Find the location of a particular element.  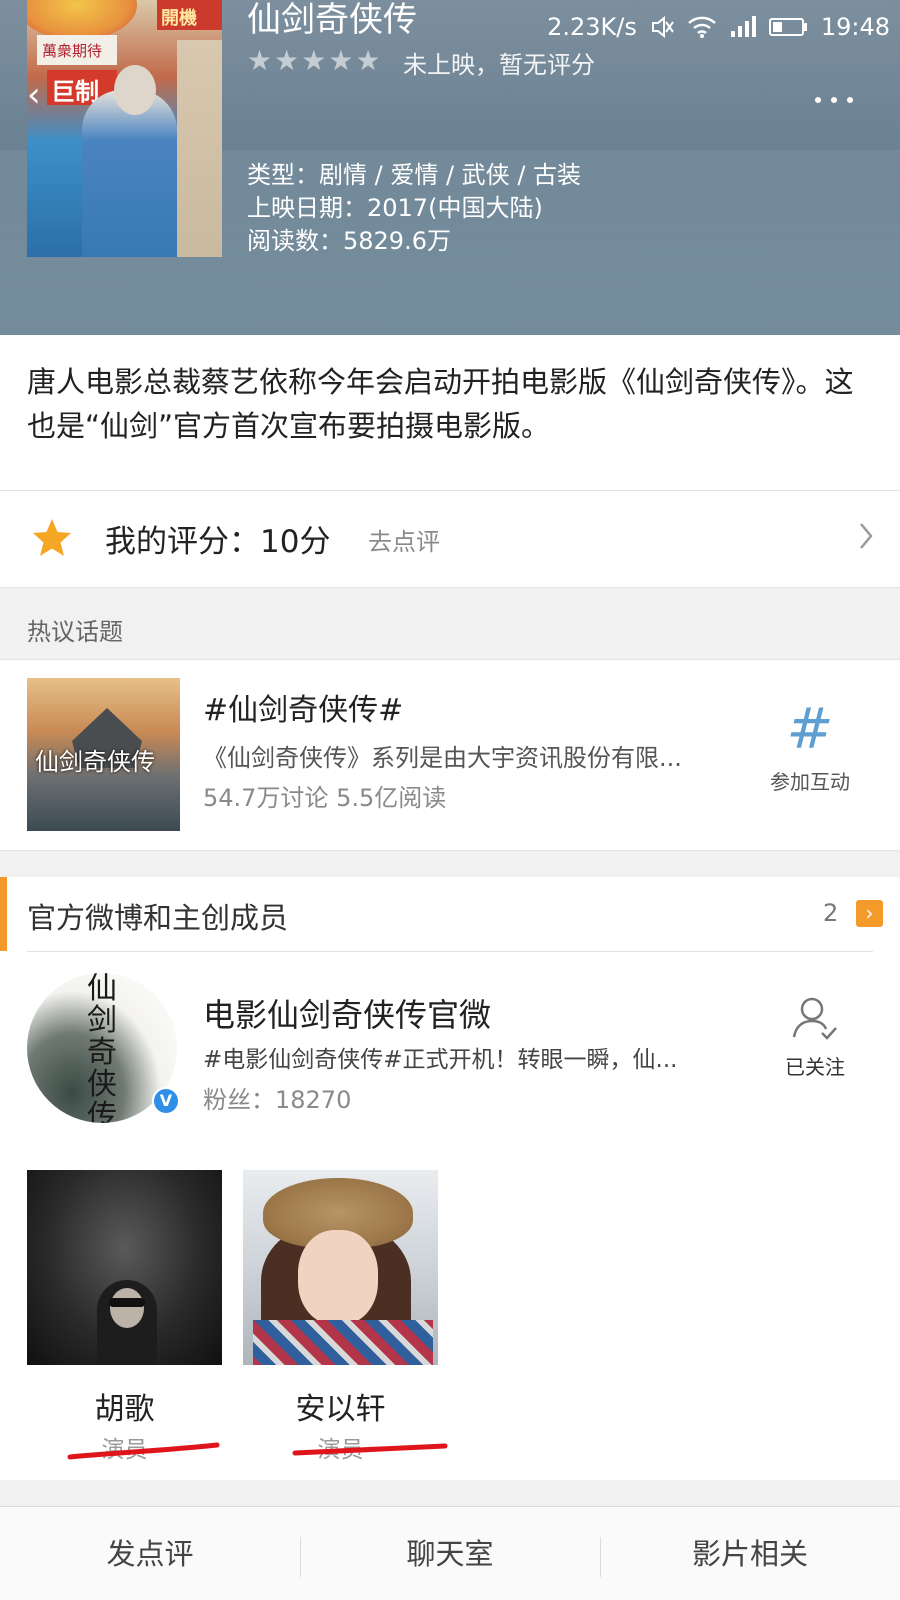

photo-glasses is located at coordinates (127, 1302).